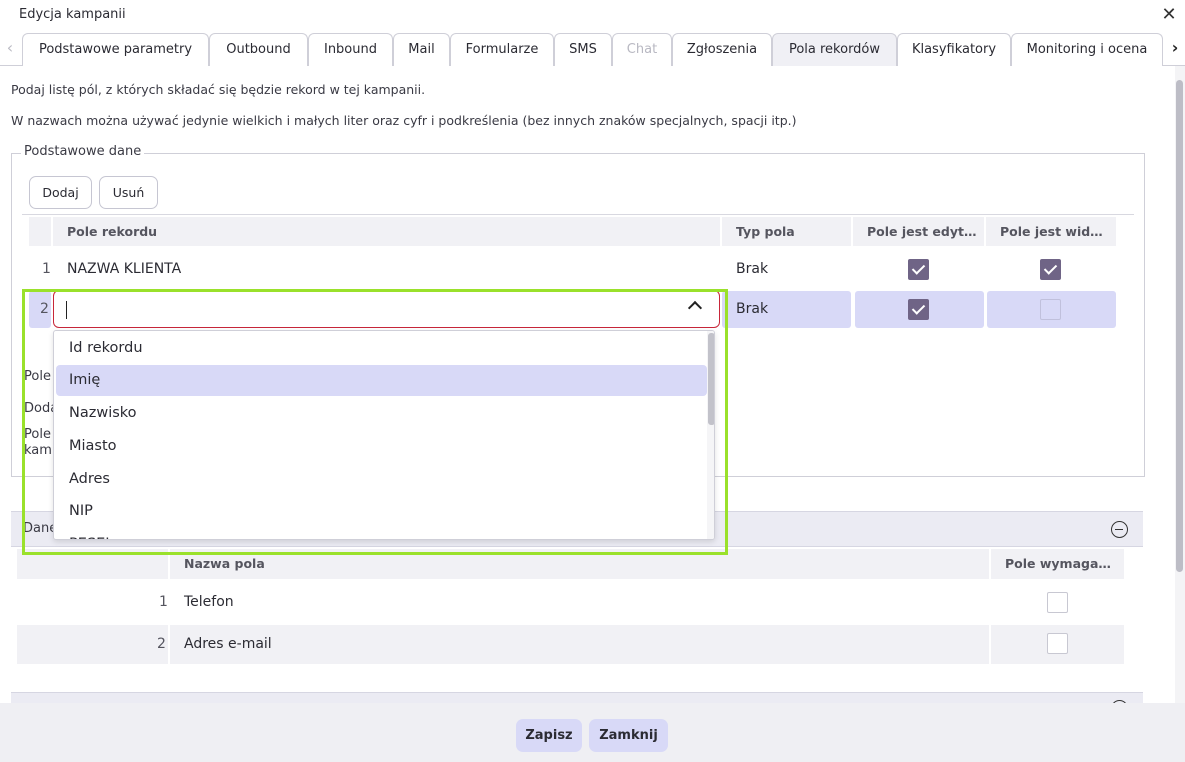 This screenshot has height=762, width=1185. What do you see at coordinates (1179, 326) in the screenshot?
I see `content-scrollbar-thumb` at bounding box center [1179, 326].